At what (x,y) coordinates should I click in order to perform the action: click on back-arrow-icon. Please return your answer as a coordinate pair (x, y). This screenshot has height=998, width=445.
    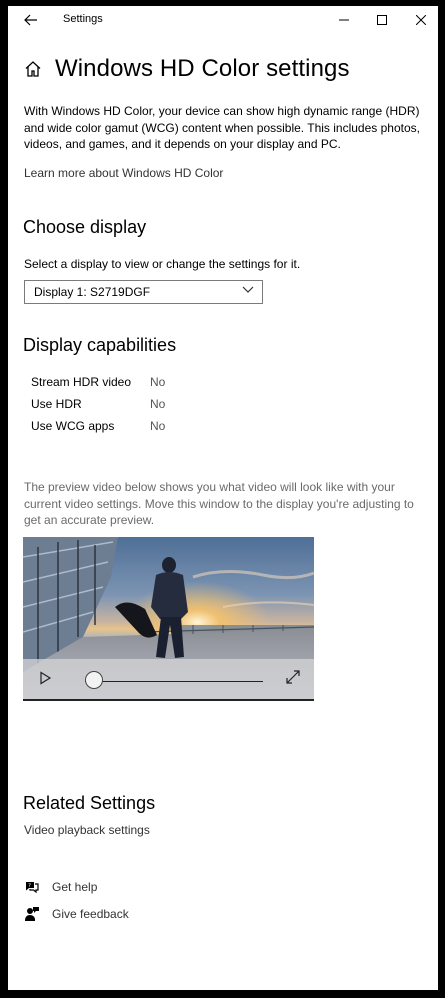
    Looking at the image, I should click on (31, 20).